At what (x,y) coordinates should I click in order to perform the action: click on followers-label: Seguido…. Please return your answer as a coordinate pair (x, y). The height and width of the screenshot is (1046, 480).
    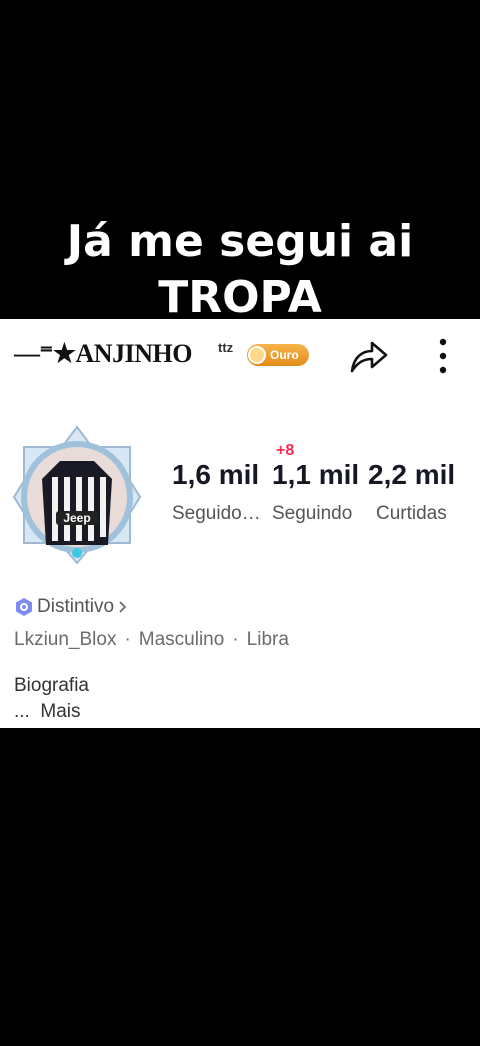
    Looking at the image, I should click on (216, 513).